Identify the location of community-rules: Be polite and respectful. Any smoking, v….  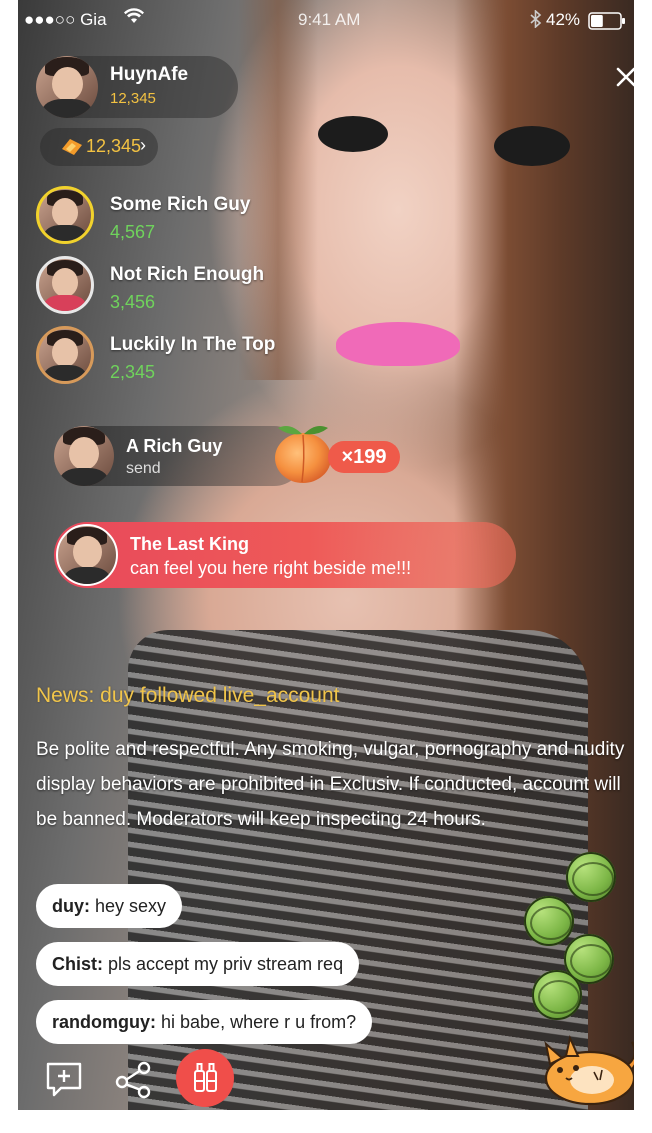
(330, 784).